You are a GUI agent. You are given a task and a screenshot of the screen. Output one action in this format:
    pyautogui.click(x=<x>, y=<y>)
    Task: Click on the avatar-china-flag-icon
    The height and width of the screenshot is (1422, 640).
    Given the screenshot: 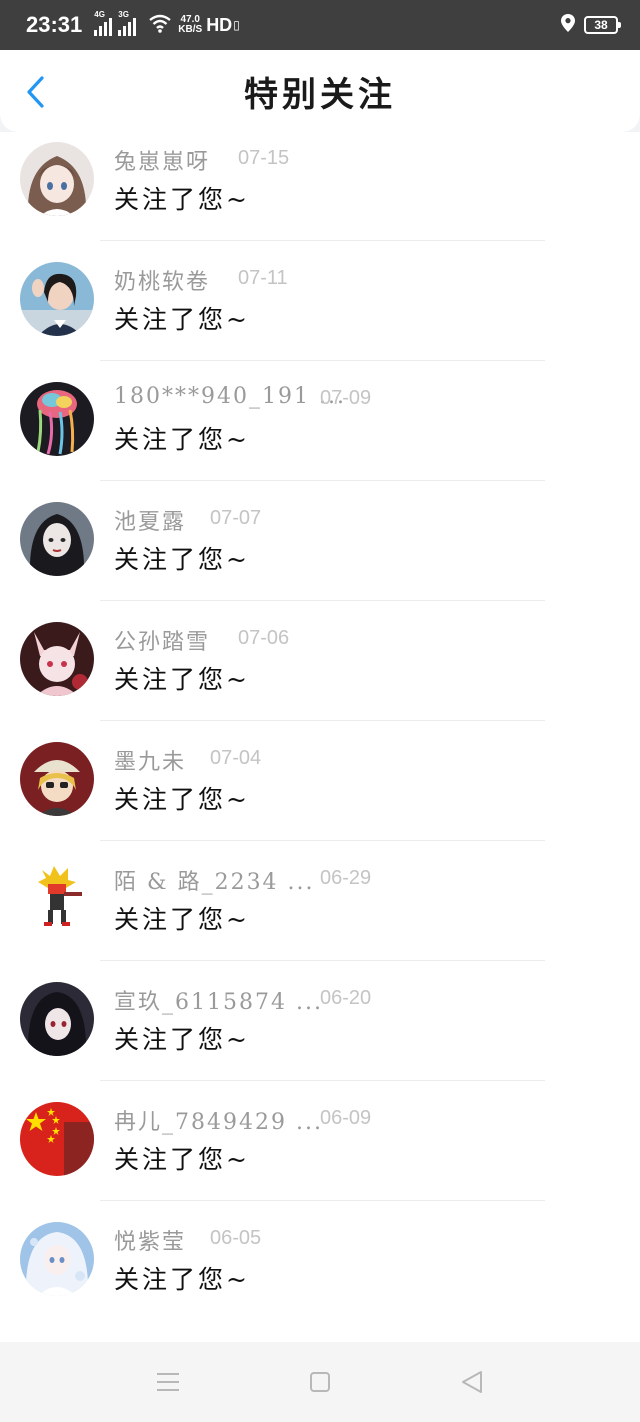 What is the action you would take?
    pyautogui.click(x=57, y=1139)
    